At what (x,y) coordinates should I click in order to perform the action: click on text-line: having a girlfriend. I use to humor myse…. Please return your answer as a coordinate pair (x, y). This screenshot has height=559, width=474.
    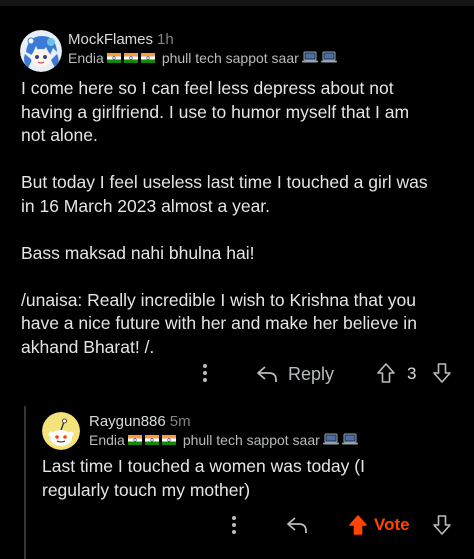
    Looking at the image, I should click on (215, 111).